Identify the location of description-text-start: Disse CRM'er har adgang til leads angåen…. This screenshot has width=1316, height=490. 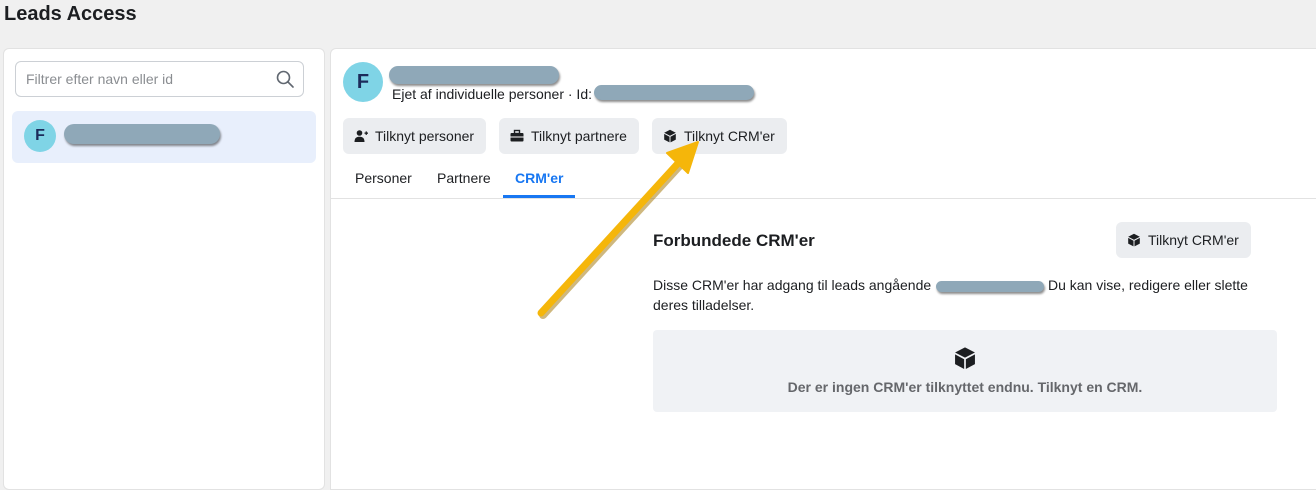
(792, 285).